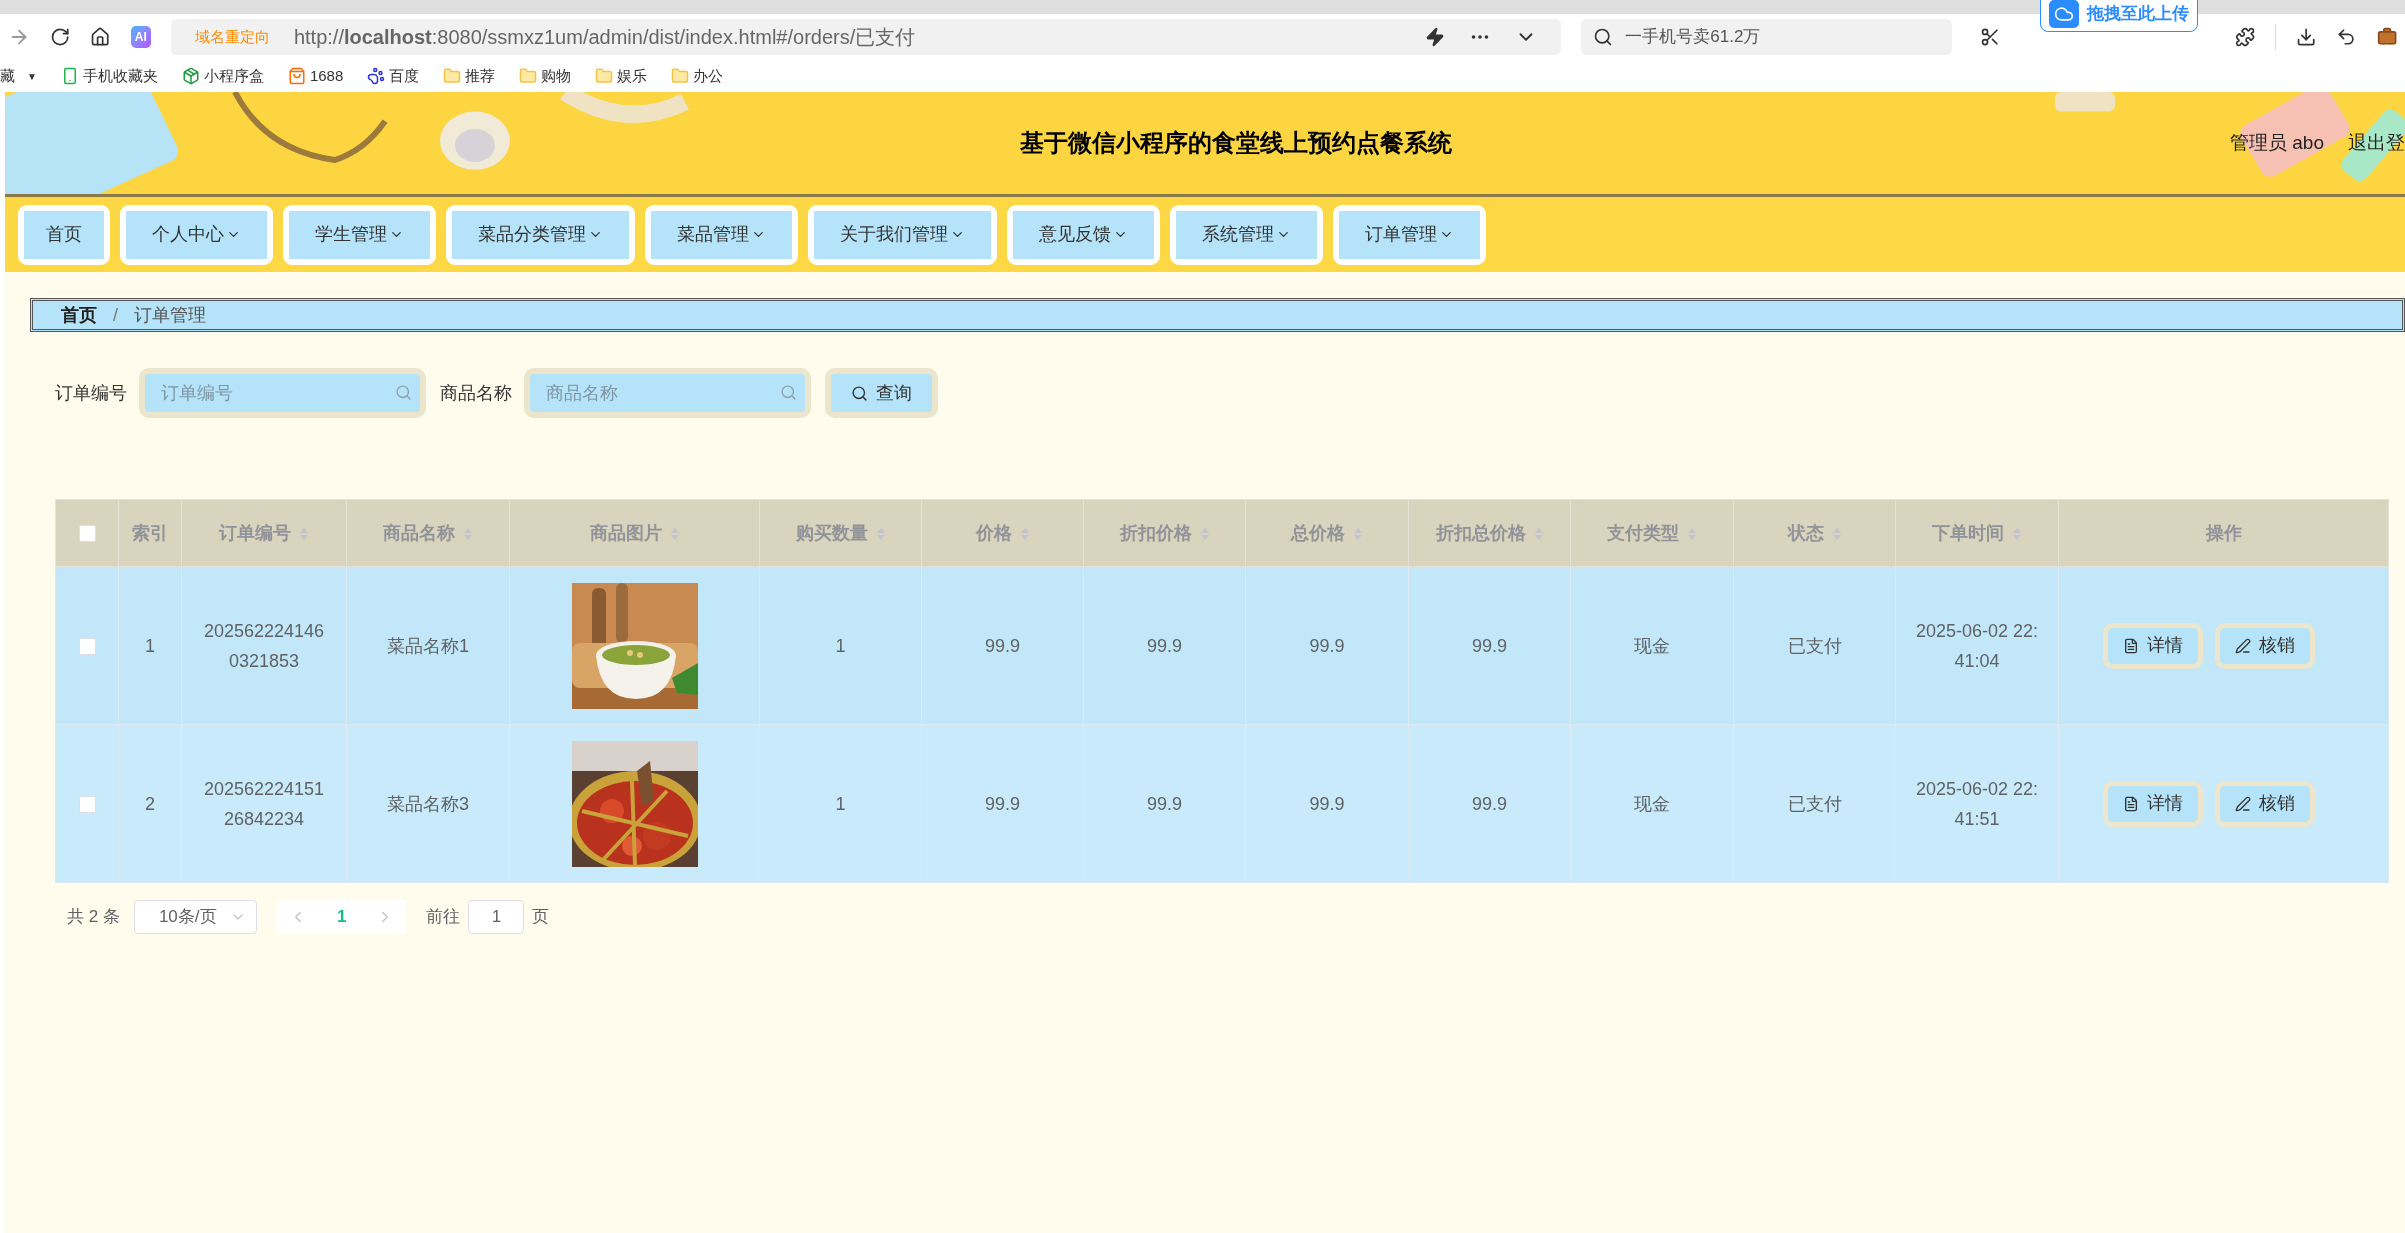 The image size is (2405, 1233). What do you see at coordinates (1977, 646) in the screenshot?
I see `table-cell-text: 2025-06-02 22:41:04` at bounding box center [1977, 646].